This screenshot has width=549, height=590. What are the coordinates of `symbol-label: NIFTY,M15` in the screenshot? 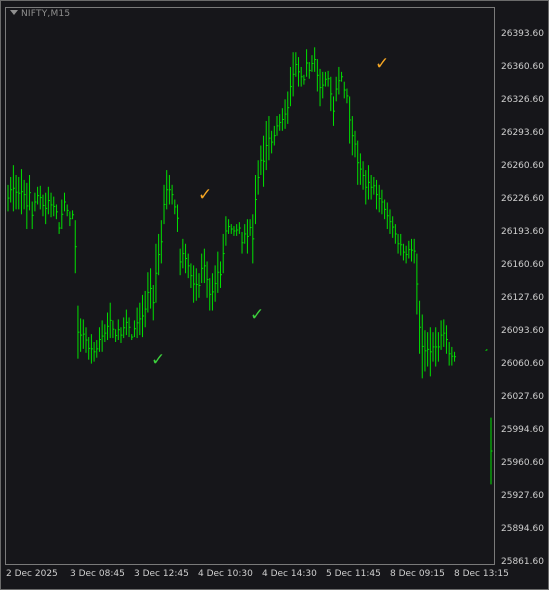 It's located at (40, 14).